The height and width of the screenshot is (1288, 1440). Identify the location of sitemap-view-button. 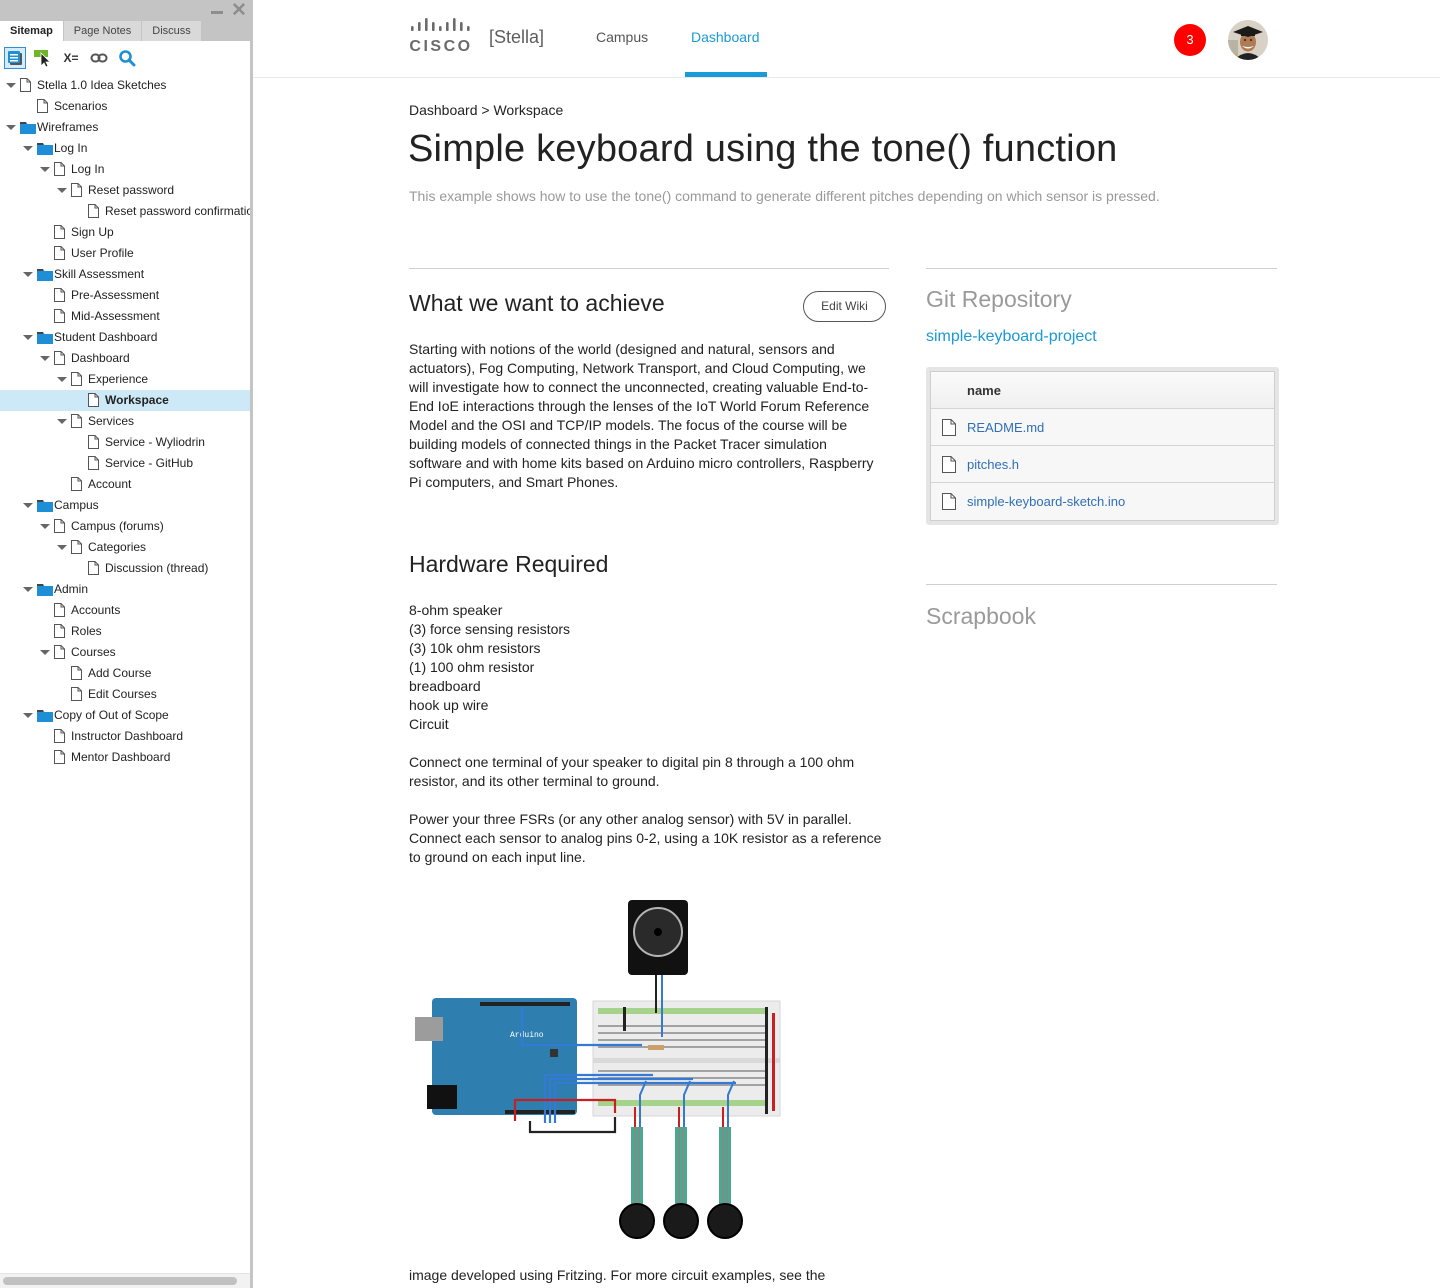
(15, 58).